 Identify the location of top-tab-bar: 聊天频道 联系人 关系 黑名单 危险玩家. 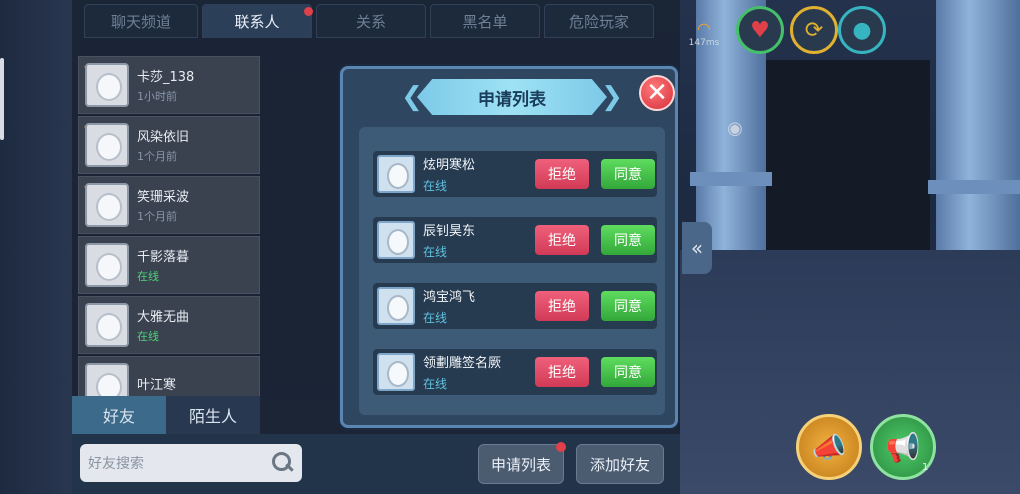
(379, 22).